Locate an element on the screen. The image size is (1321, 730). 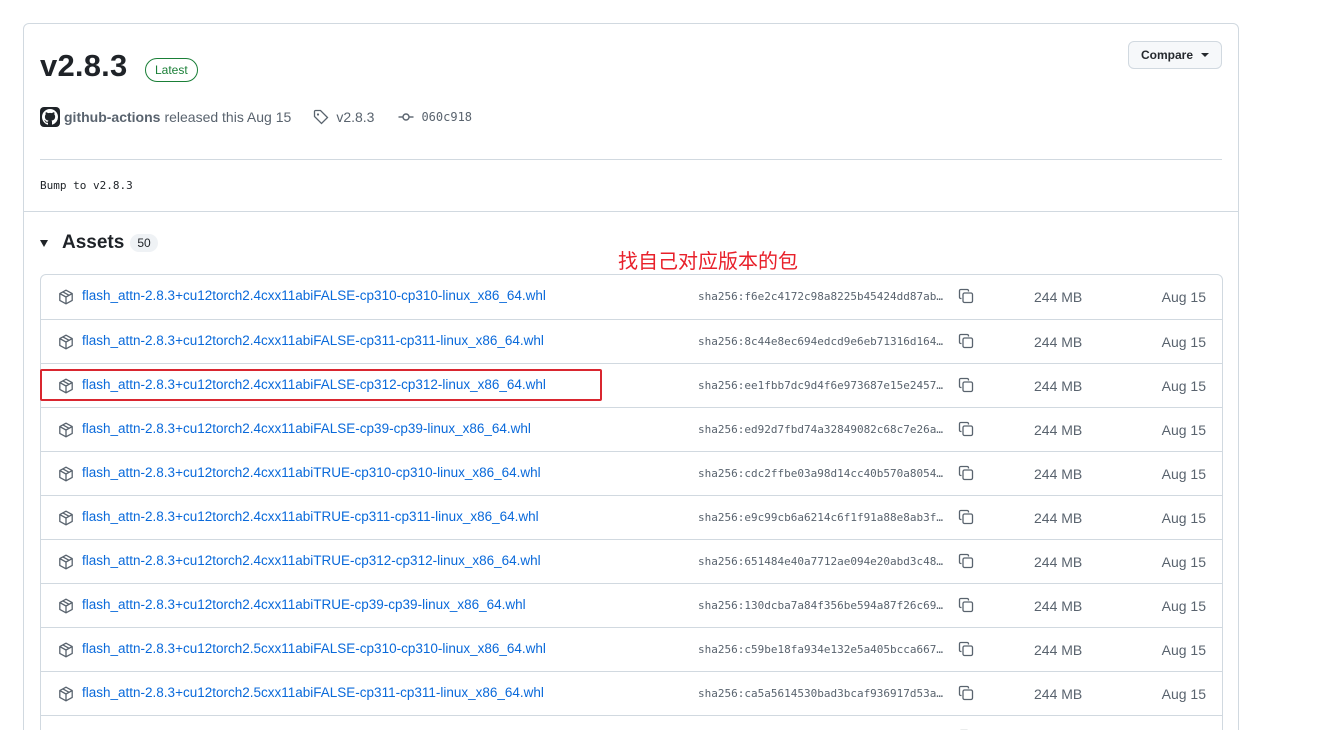
release-notes: Bump to v2.8.3 is located at coordinates (86, 185).